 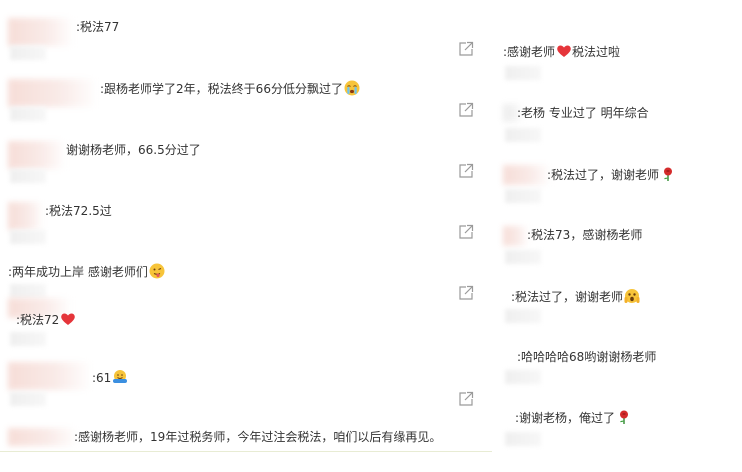 I want to click on comment-text-content: :税法72, so click(x=38, y=320).